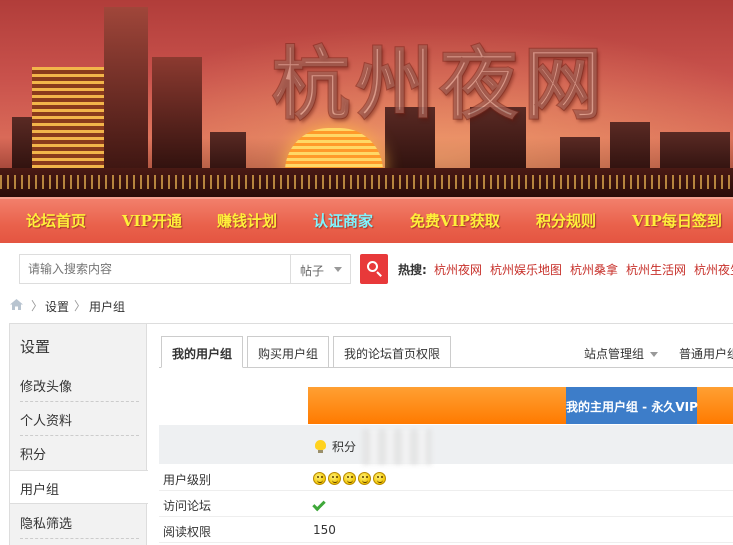 The width and height of the screenshot is (733, 545). I want to click on sidebar-title: 设置, so click(35, 347).